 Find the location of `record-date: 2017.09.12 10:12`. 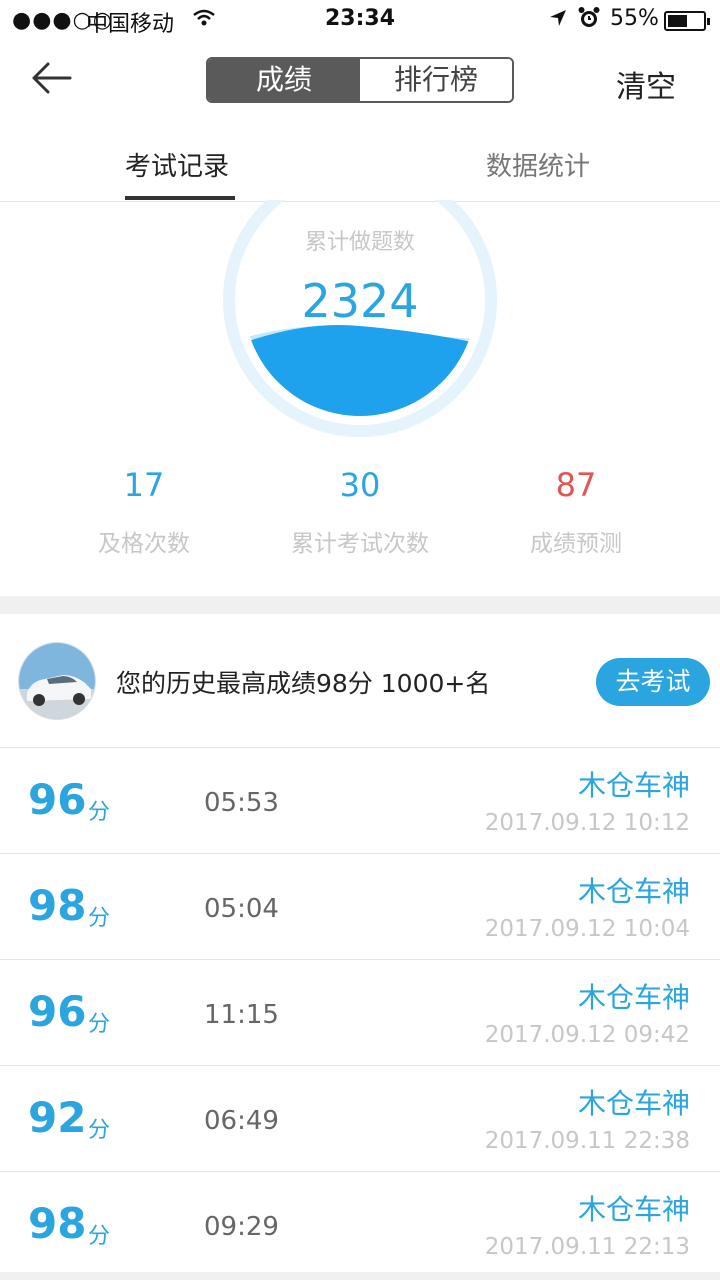

record-date: 2017.09.12 10:12 is located at coordinates (587, 823).